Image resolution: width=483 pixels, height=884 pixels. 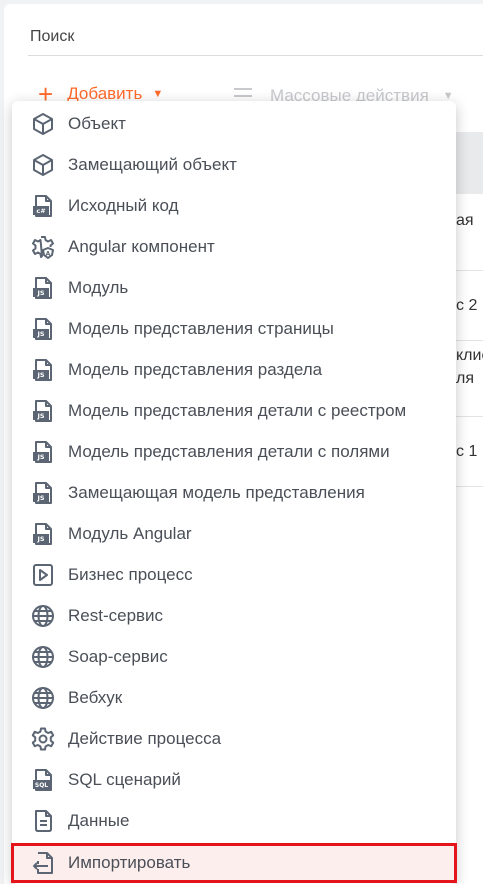 What do you see at coordinates (95, 697) in the screenshot?
I see `menu-item-label: Вебхук` at bounding box center [95, 697].